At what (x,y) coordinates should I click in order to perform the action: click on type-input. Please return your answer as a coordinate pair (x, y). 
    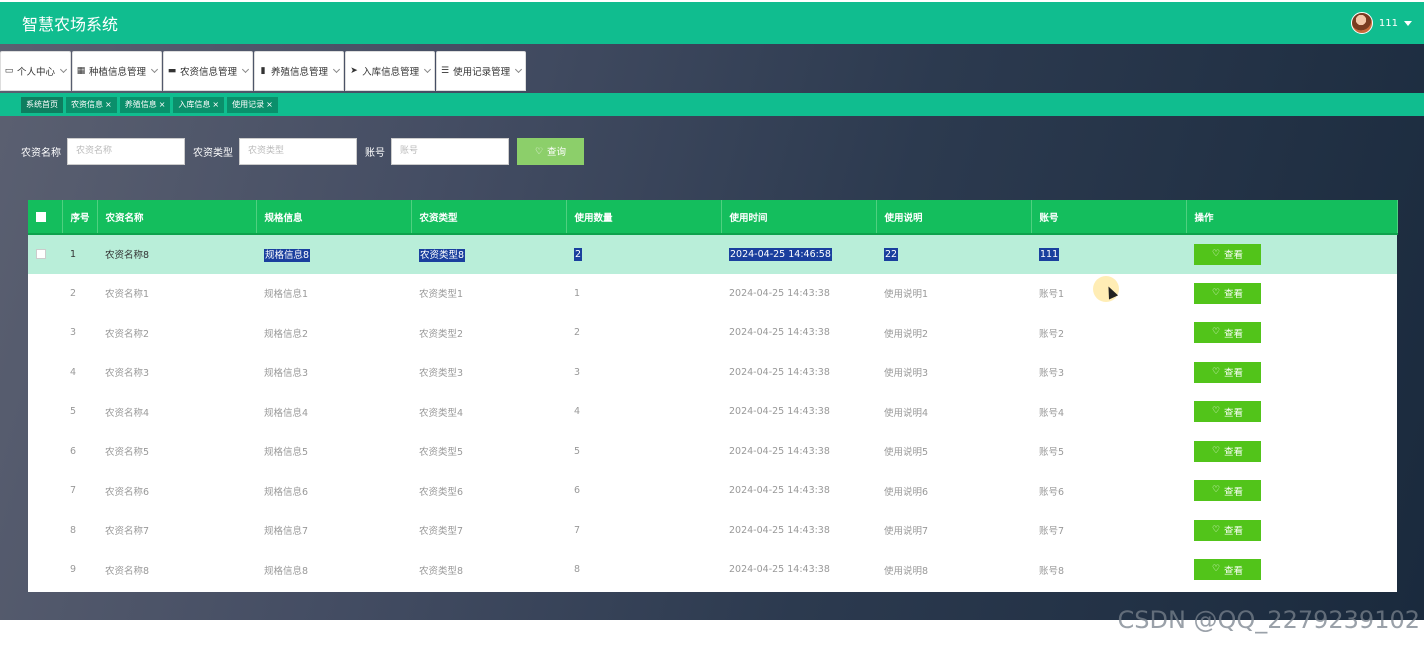
    Looking at the image, I should click on (298, 151).